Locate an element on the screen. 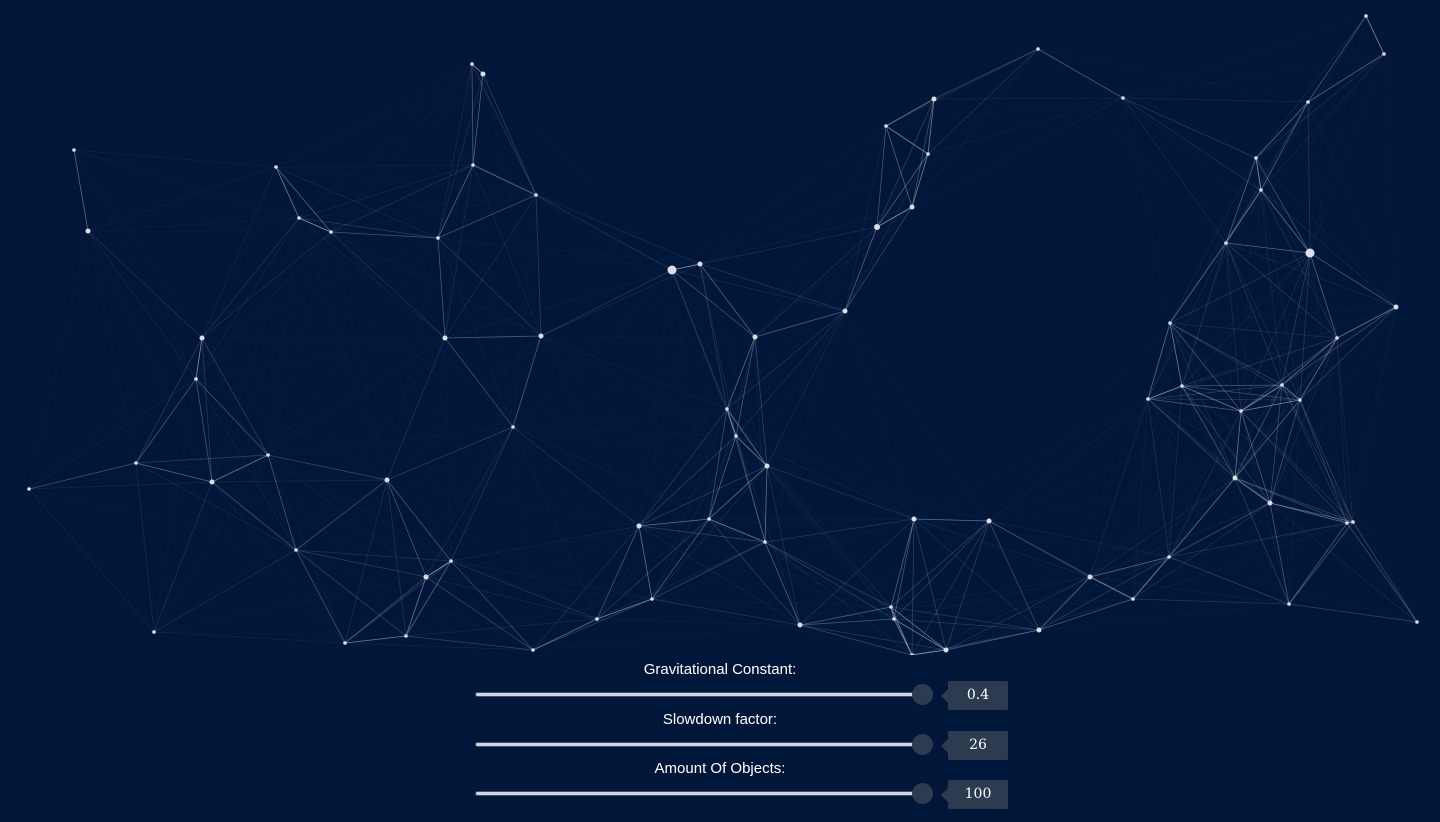  amount-of-objects-slider is located at coordinates (704, 793).